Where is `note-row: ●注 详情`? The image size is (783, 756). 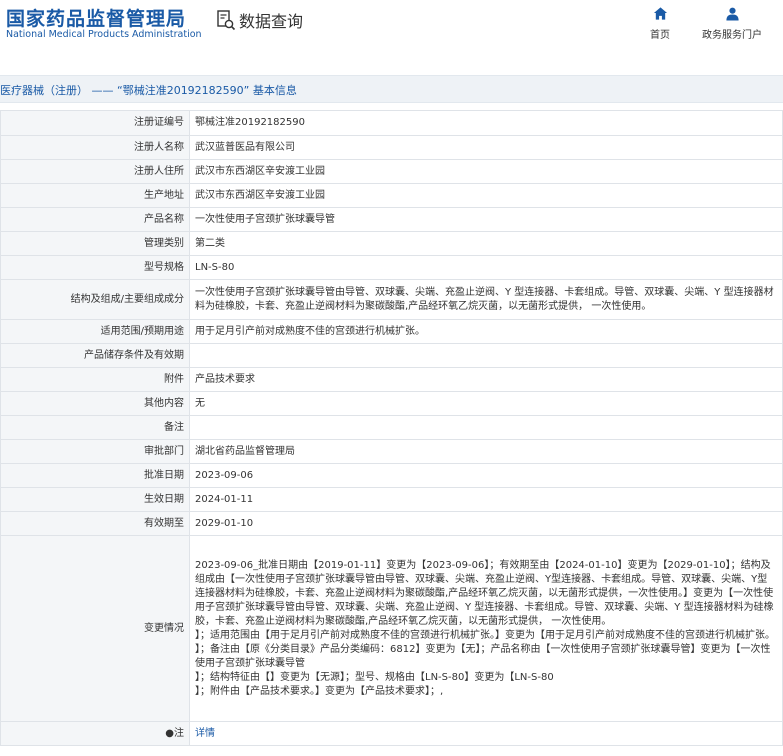 note-row: ●注 详情 is located at coordinates (391, 733).